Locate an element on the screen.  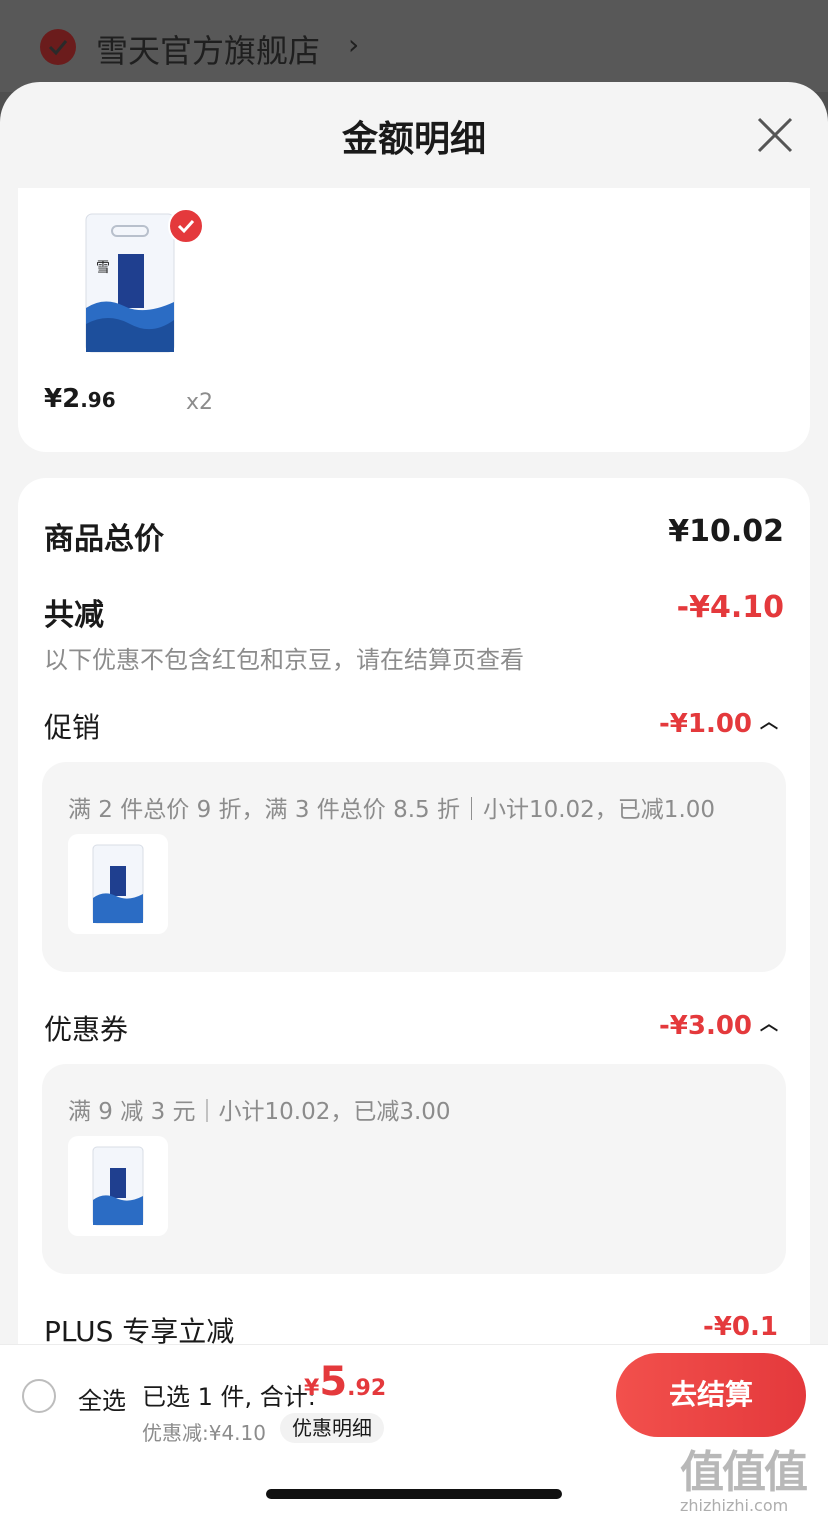
discount-detail-button: 优惠明细 is located at coordinates (332, 1428).